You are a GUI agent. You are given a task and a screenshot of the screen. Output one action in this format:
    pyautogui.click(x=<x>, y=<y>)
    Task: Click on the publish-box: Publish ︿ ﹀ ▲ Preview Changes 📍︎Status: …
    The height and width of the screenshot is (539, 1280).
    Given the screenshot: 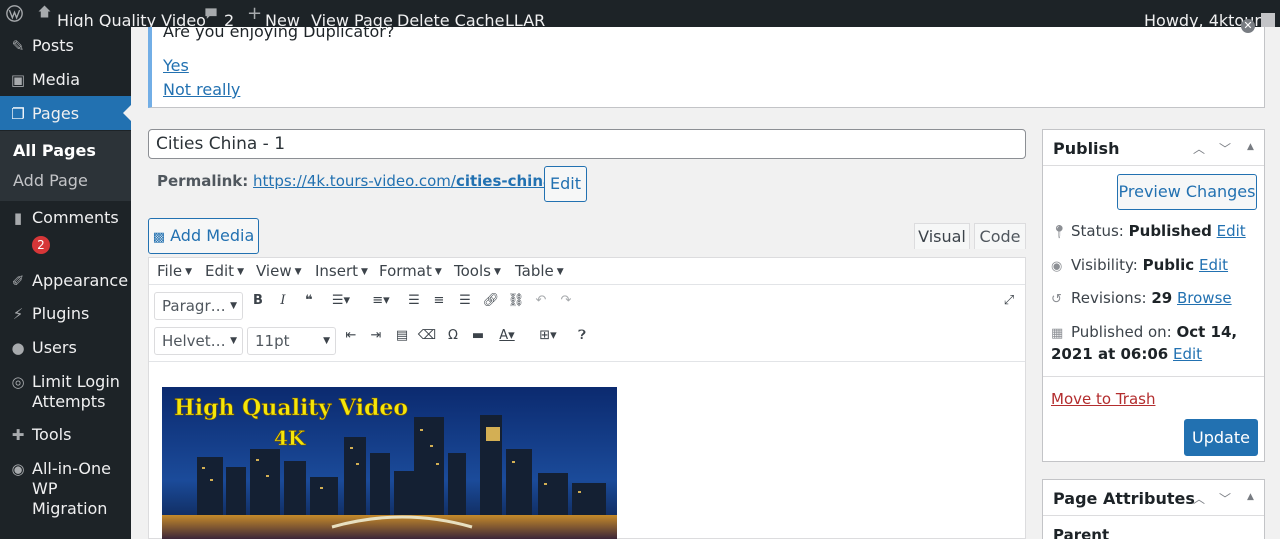 What is the action you would take?
    pyautogui.click(x=1153, y=295)
    